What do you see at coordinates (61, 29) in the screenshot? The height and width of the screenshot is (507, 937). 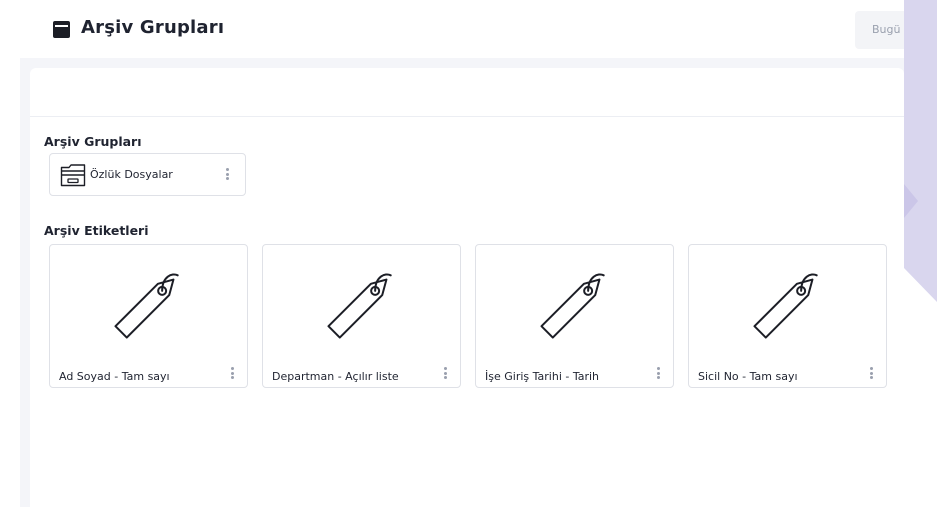 I see `archive-box-icon` at bounding box center [61, 29].